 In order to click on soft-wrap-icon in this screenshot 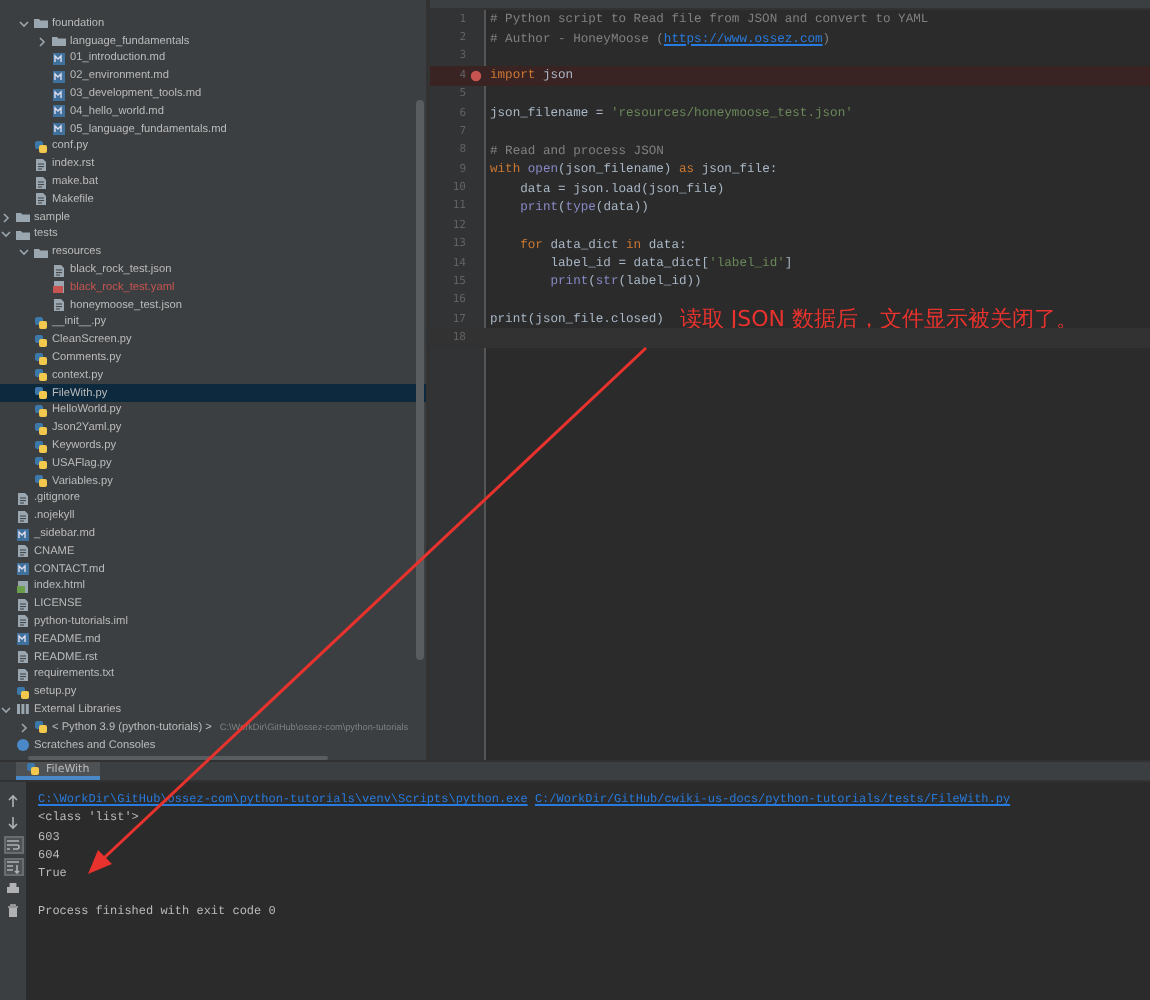, I will do `click(13, 845)`.